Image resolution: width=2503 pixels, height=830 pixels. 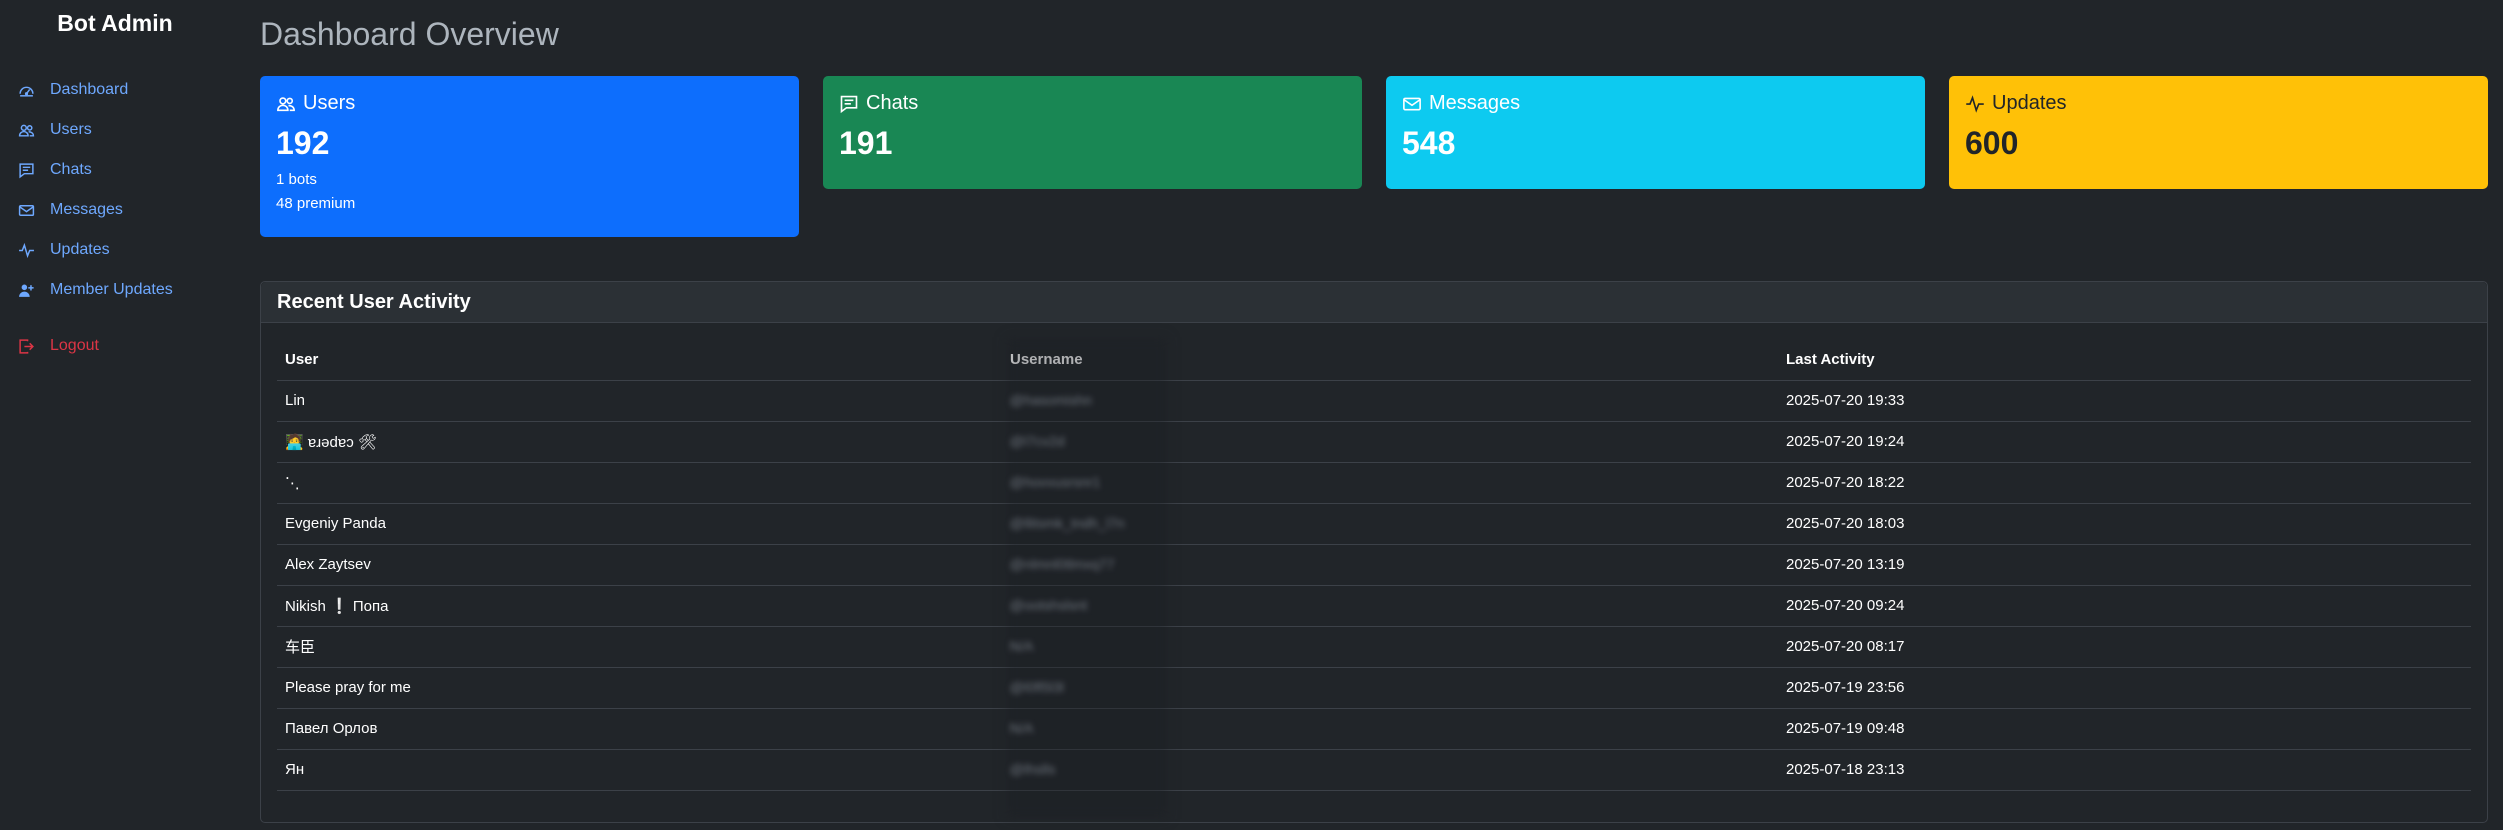 I want to click on recent-activity-title: Recent User Activity, so click(x=1374, y=302).